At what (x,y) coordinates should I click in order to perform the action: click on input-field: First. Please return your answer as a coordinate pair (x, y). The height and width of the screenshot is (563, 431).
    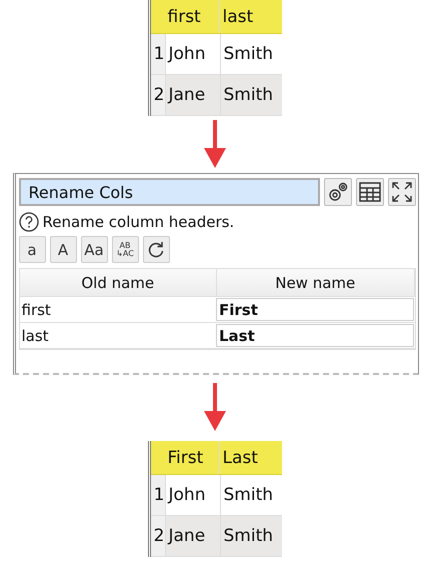
    Looking at the image, I should click on (315, 309).